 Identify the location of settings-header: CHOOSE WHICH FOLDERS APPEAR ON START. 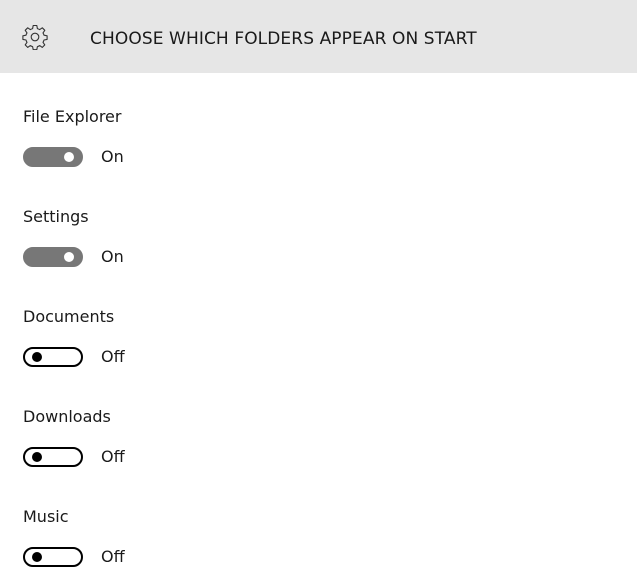
(318, 36).